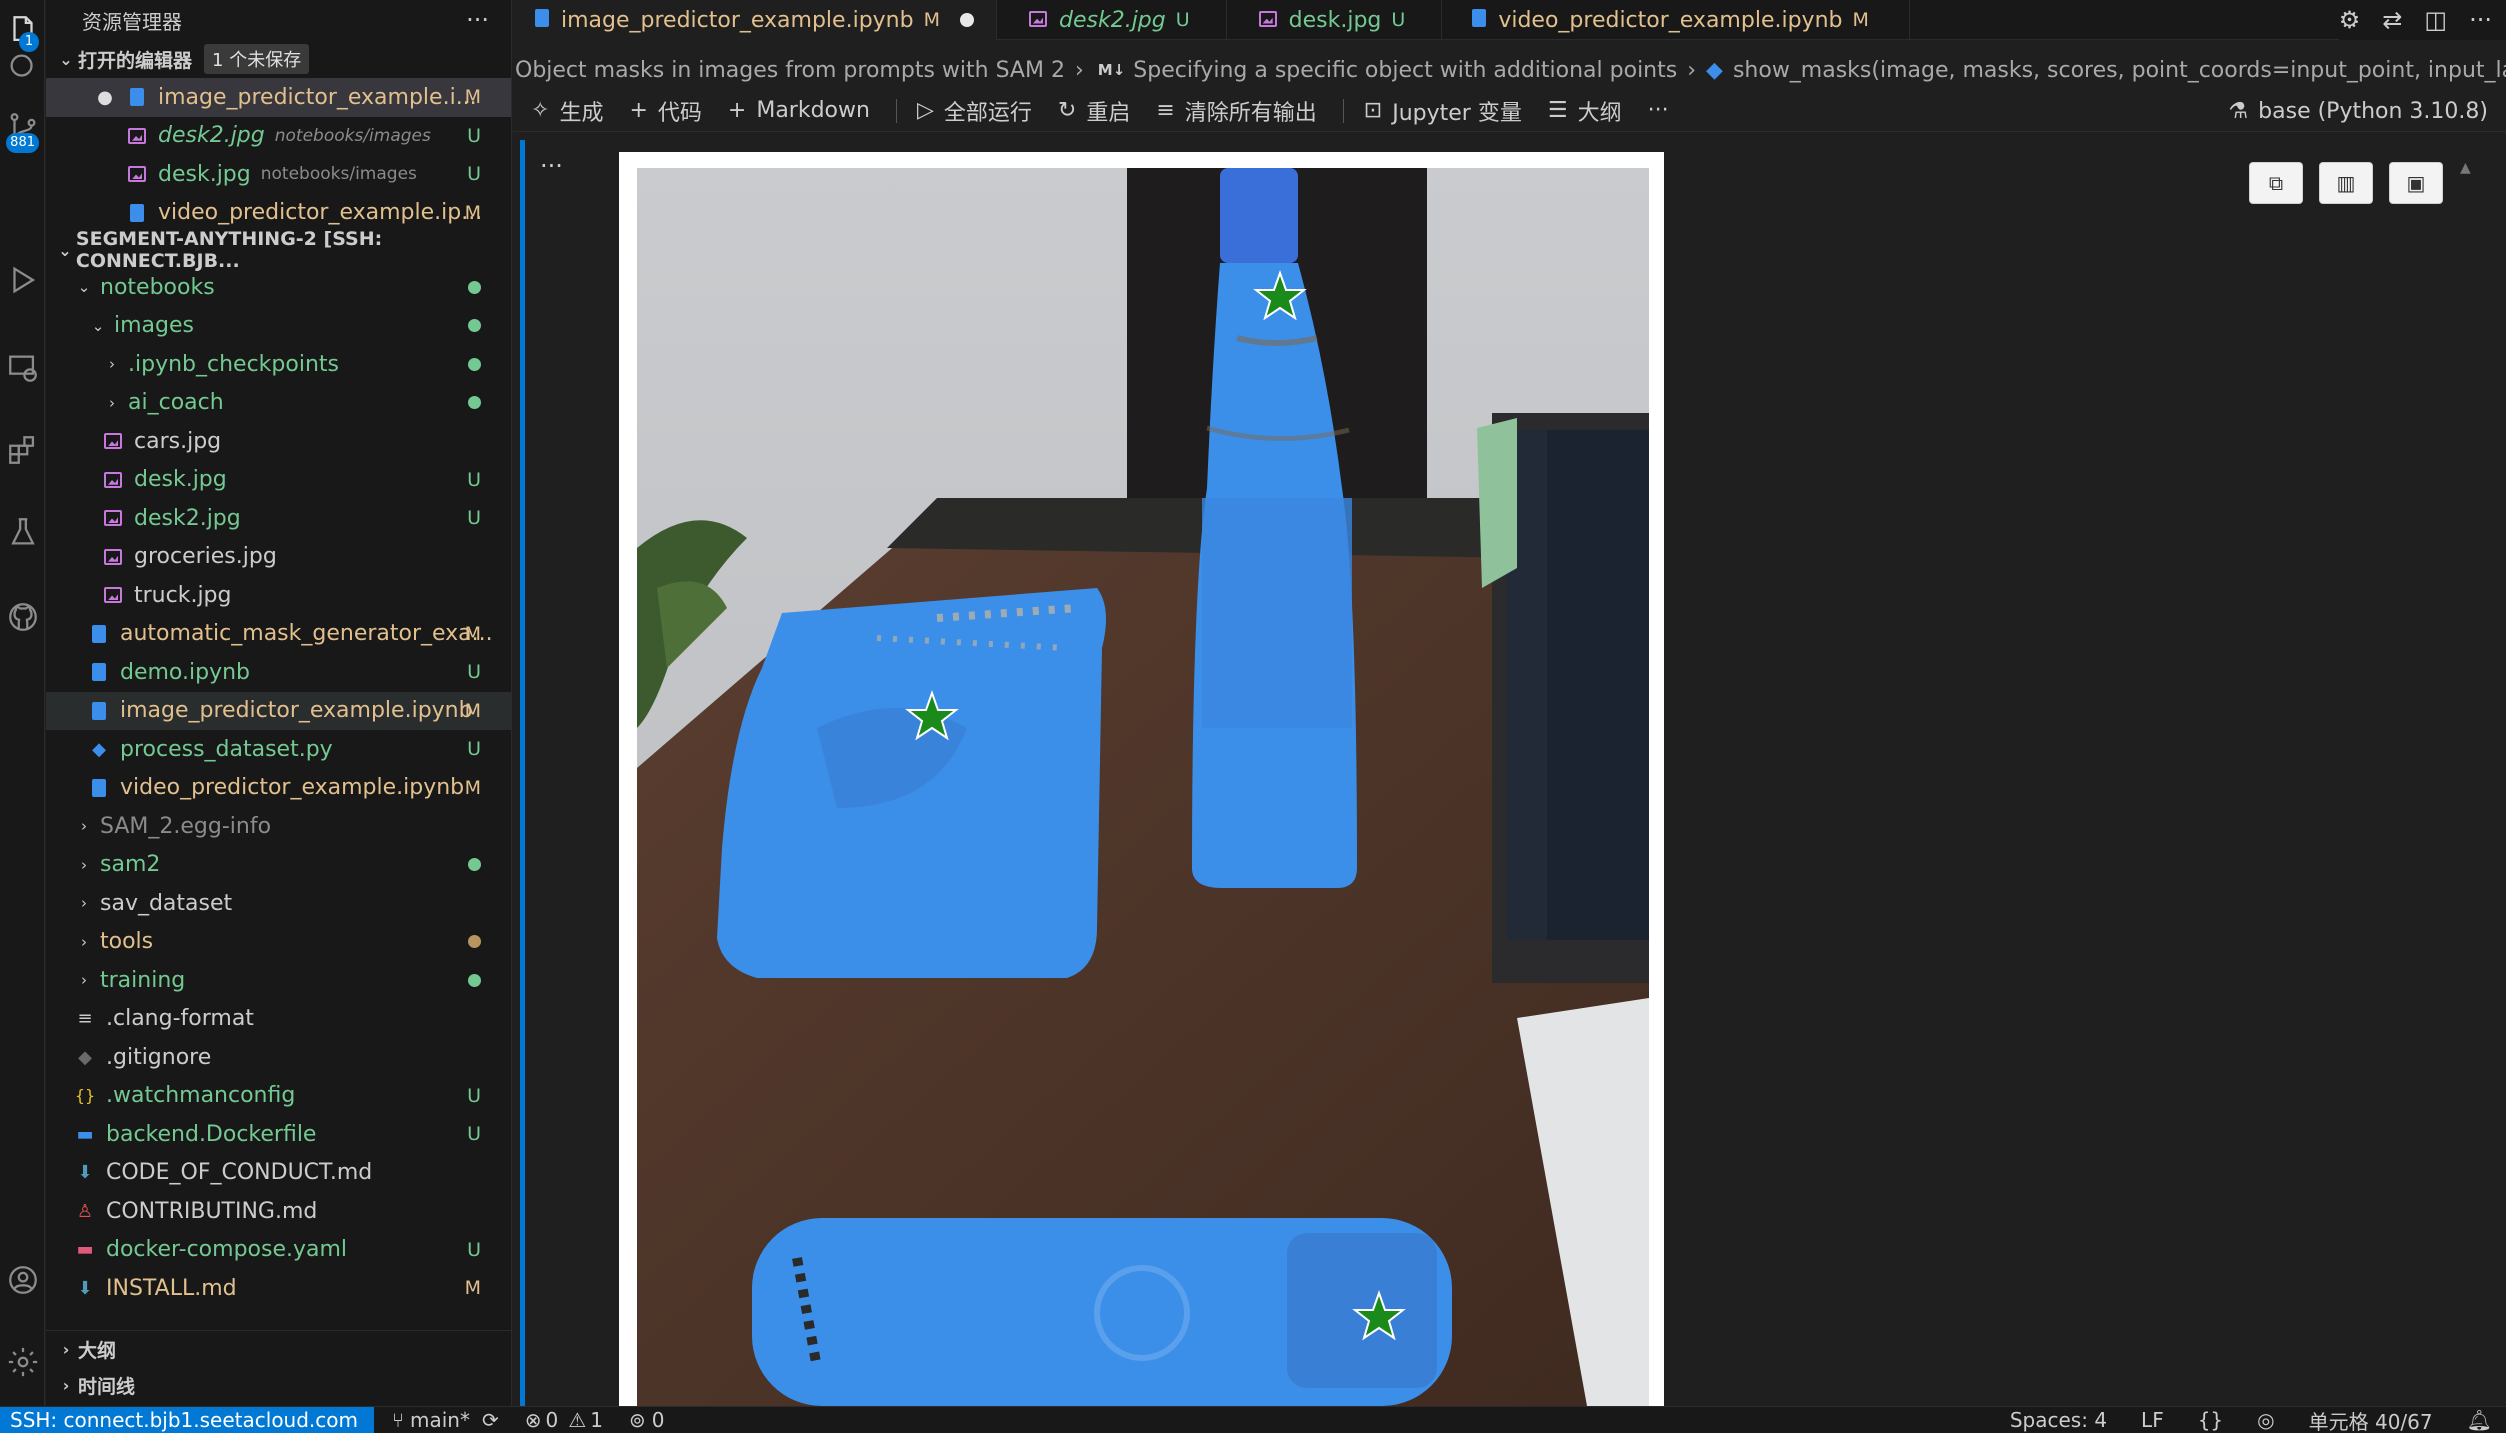 This screenshot has height=1433, width=2506. What do you see at coordinates (1692, 70) in the screenshot?
I see `chevron-right-icon: ›` at bounding box center [1692, 70].